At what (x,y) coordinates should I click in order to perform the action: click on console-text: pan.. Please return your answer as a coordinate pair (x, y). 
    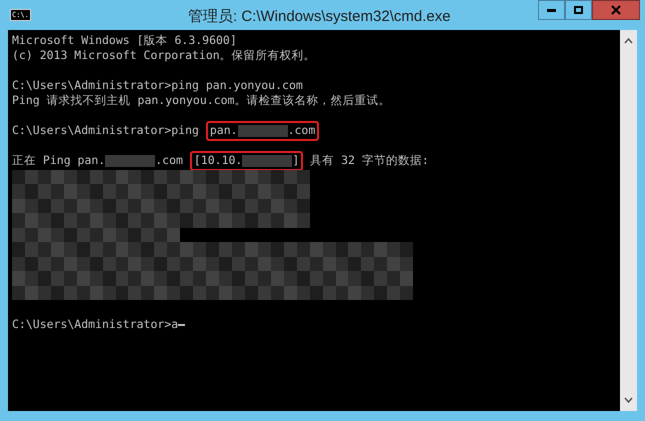
    Looking at the image, I should click on (224, 130).